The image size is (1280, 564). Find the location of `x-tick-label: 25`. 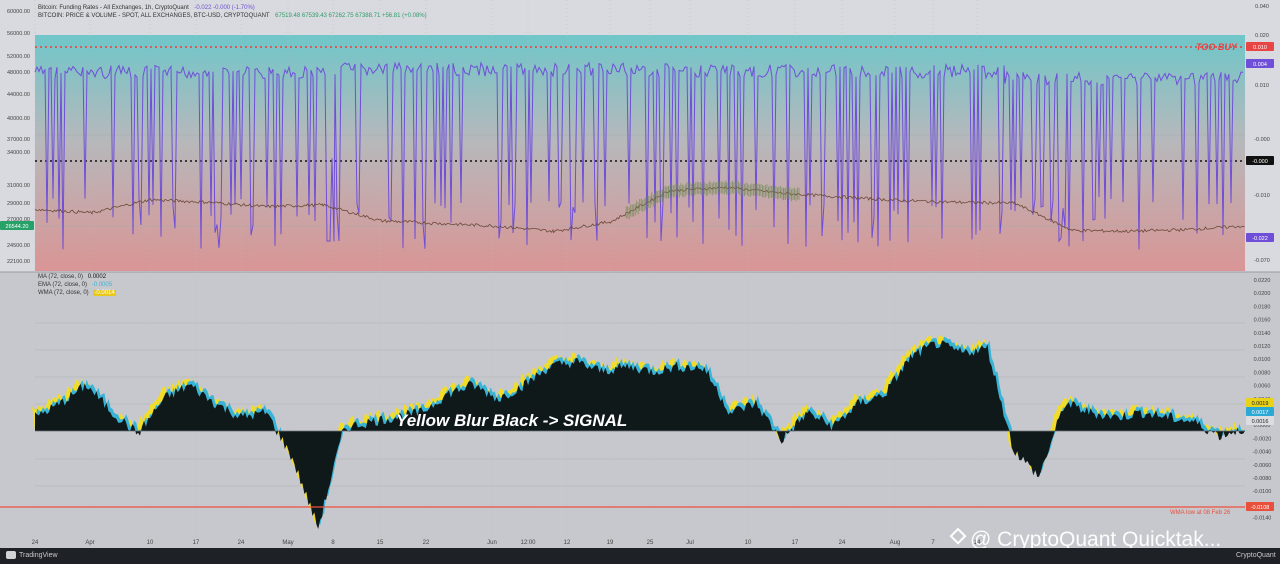

x-tick-label: 25 is located at coordinates (650, 543).